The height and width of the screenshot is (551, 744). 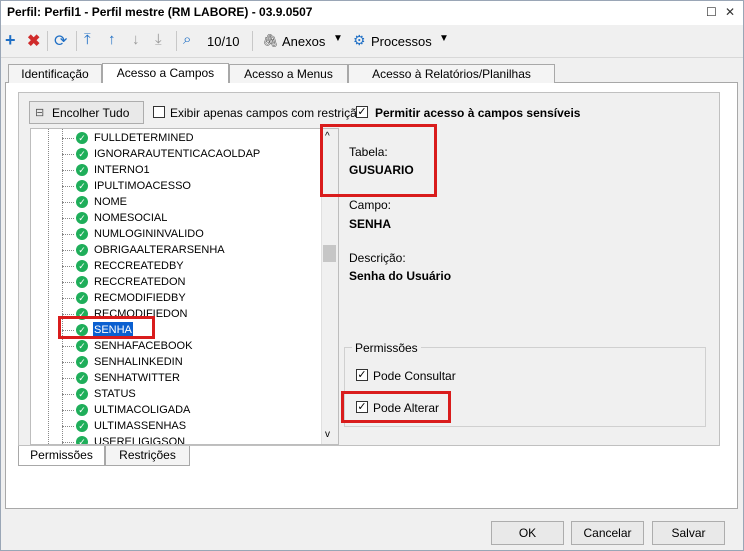 I want to click on tree-item-label: ULTIMASSENHAS, so click(x=140, y=426).